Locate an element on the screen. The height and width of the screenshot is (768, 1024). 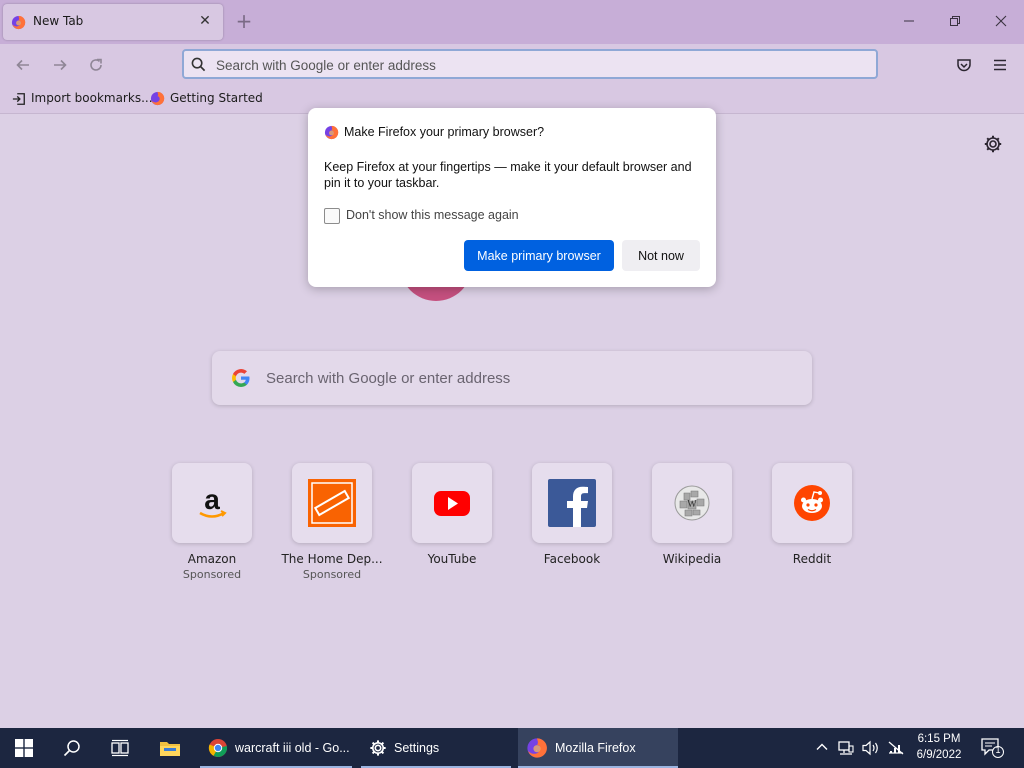
address-input is located at coordinates (534, 65).